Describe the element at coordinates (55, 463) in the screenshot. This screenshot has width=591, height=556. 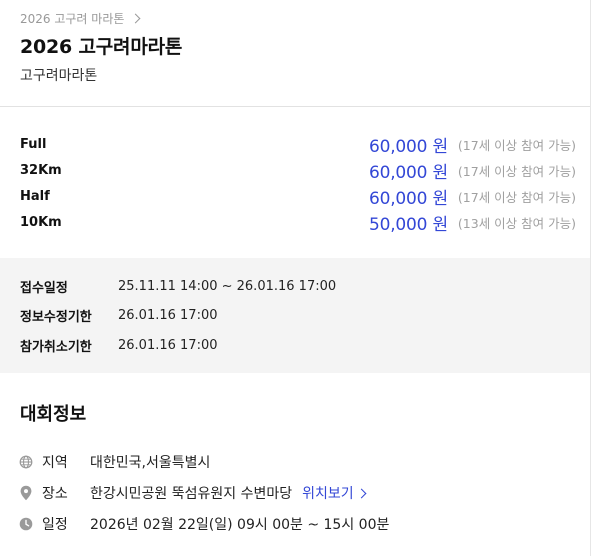
I see `info-label: 지역` at that location.